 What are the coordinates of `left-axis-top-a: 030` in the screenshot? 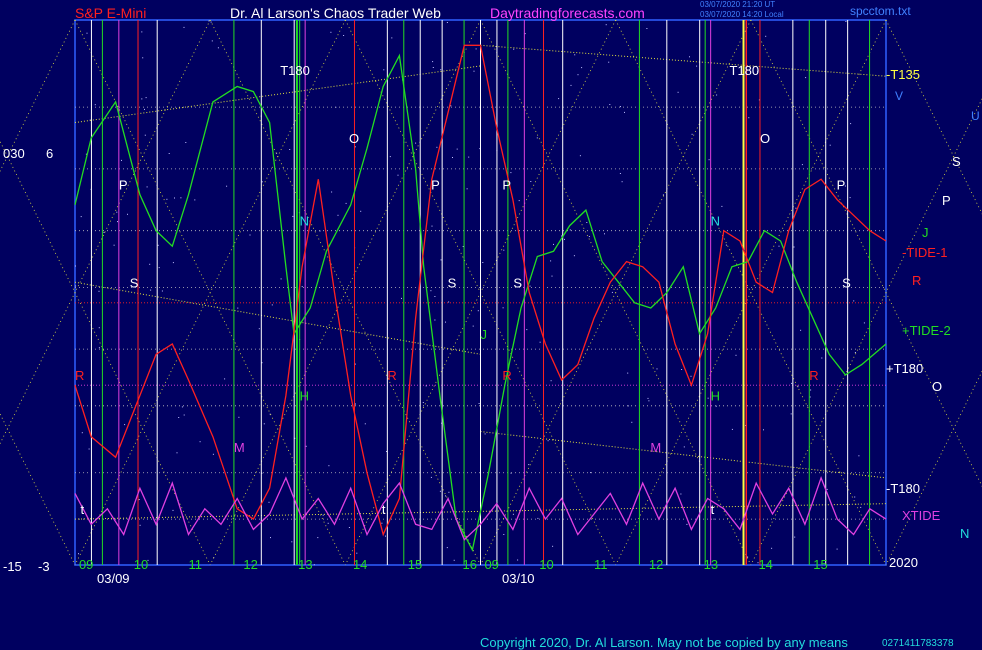 It's located at (14, 153).